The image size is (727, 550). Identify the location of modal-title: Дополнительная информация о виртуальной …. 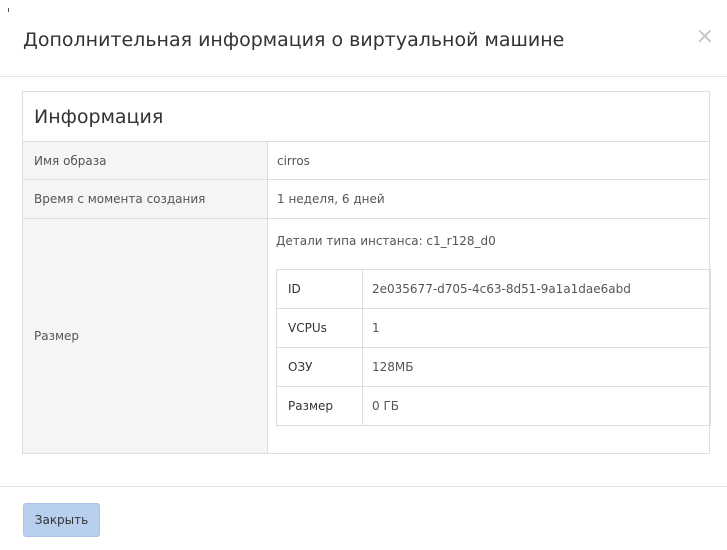
(294, 40).